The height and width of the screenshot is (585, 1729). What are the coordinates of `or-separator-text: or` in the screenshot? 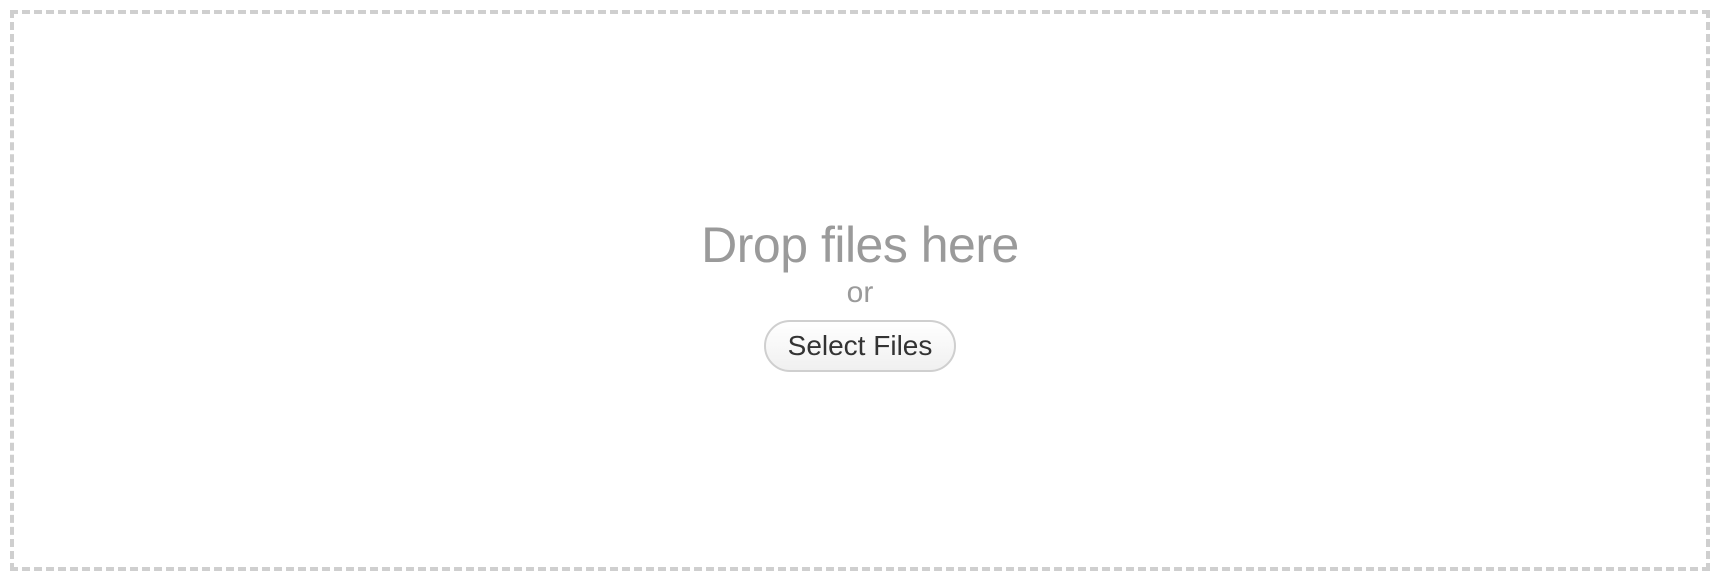 It's located at (860, 292).